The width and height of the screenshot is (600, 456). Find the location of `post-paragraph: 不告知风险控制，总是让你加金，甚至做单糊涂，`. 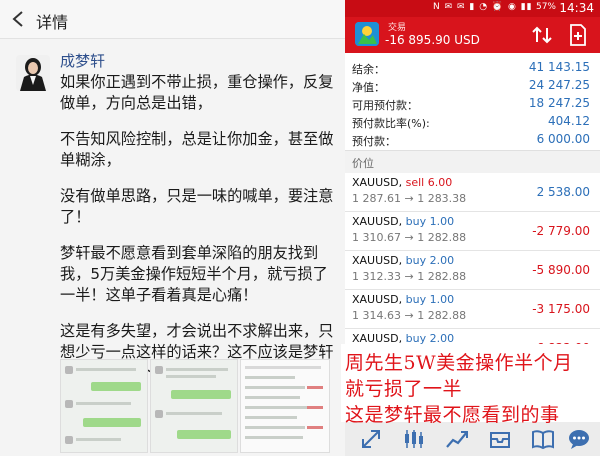

post-paragraph: 不告知风险控制，总是让你加金，甚至做单糊涂， is located at coordinates (197, 149).